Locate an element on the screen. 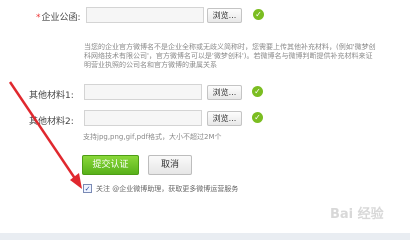  arrow-shaft is located at coordinates (43, 131).